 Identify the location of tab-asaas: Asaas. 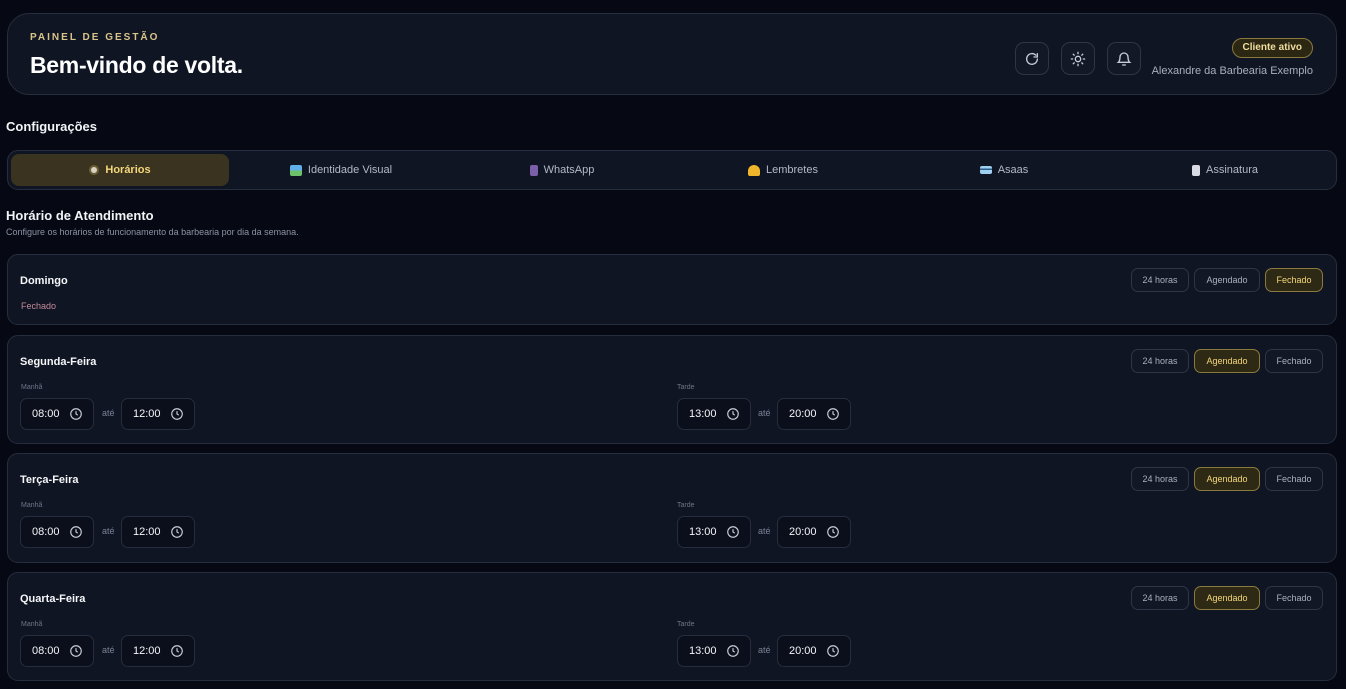
(1004, 170).